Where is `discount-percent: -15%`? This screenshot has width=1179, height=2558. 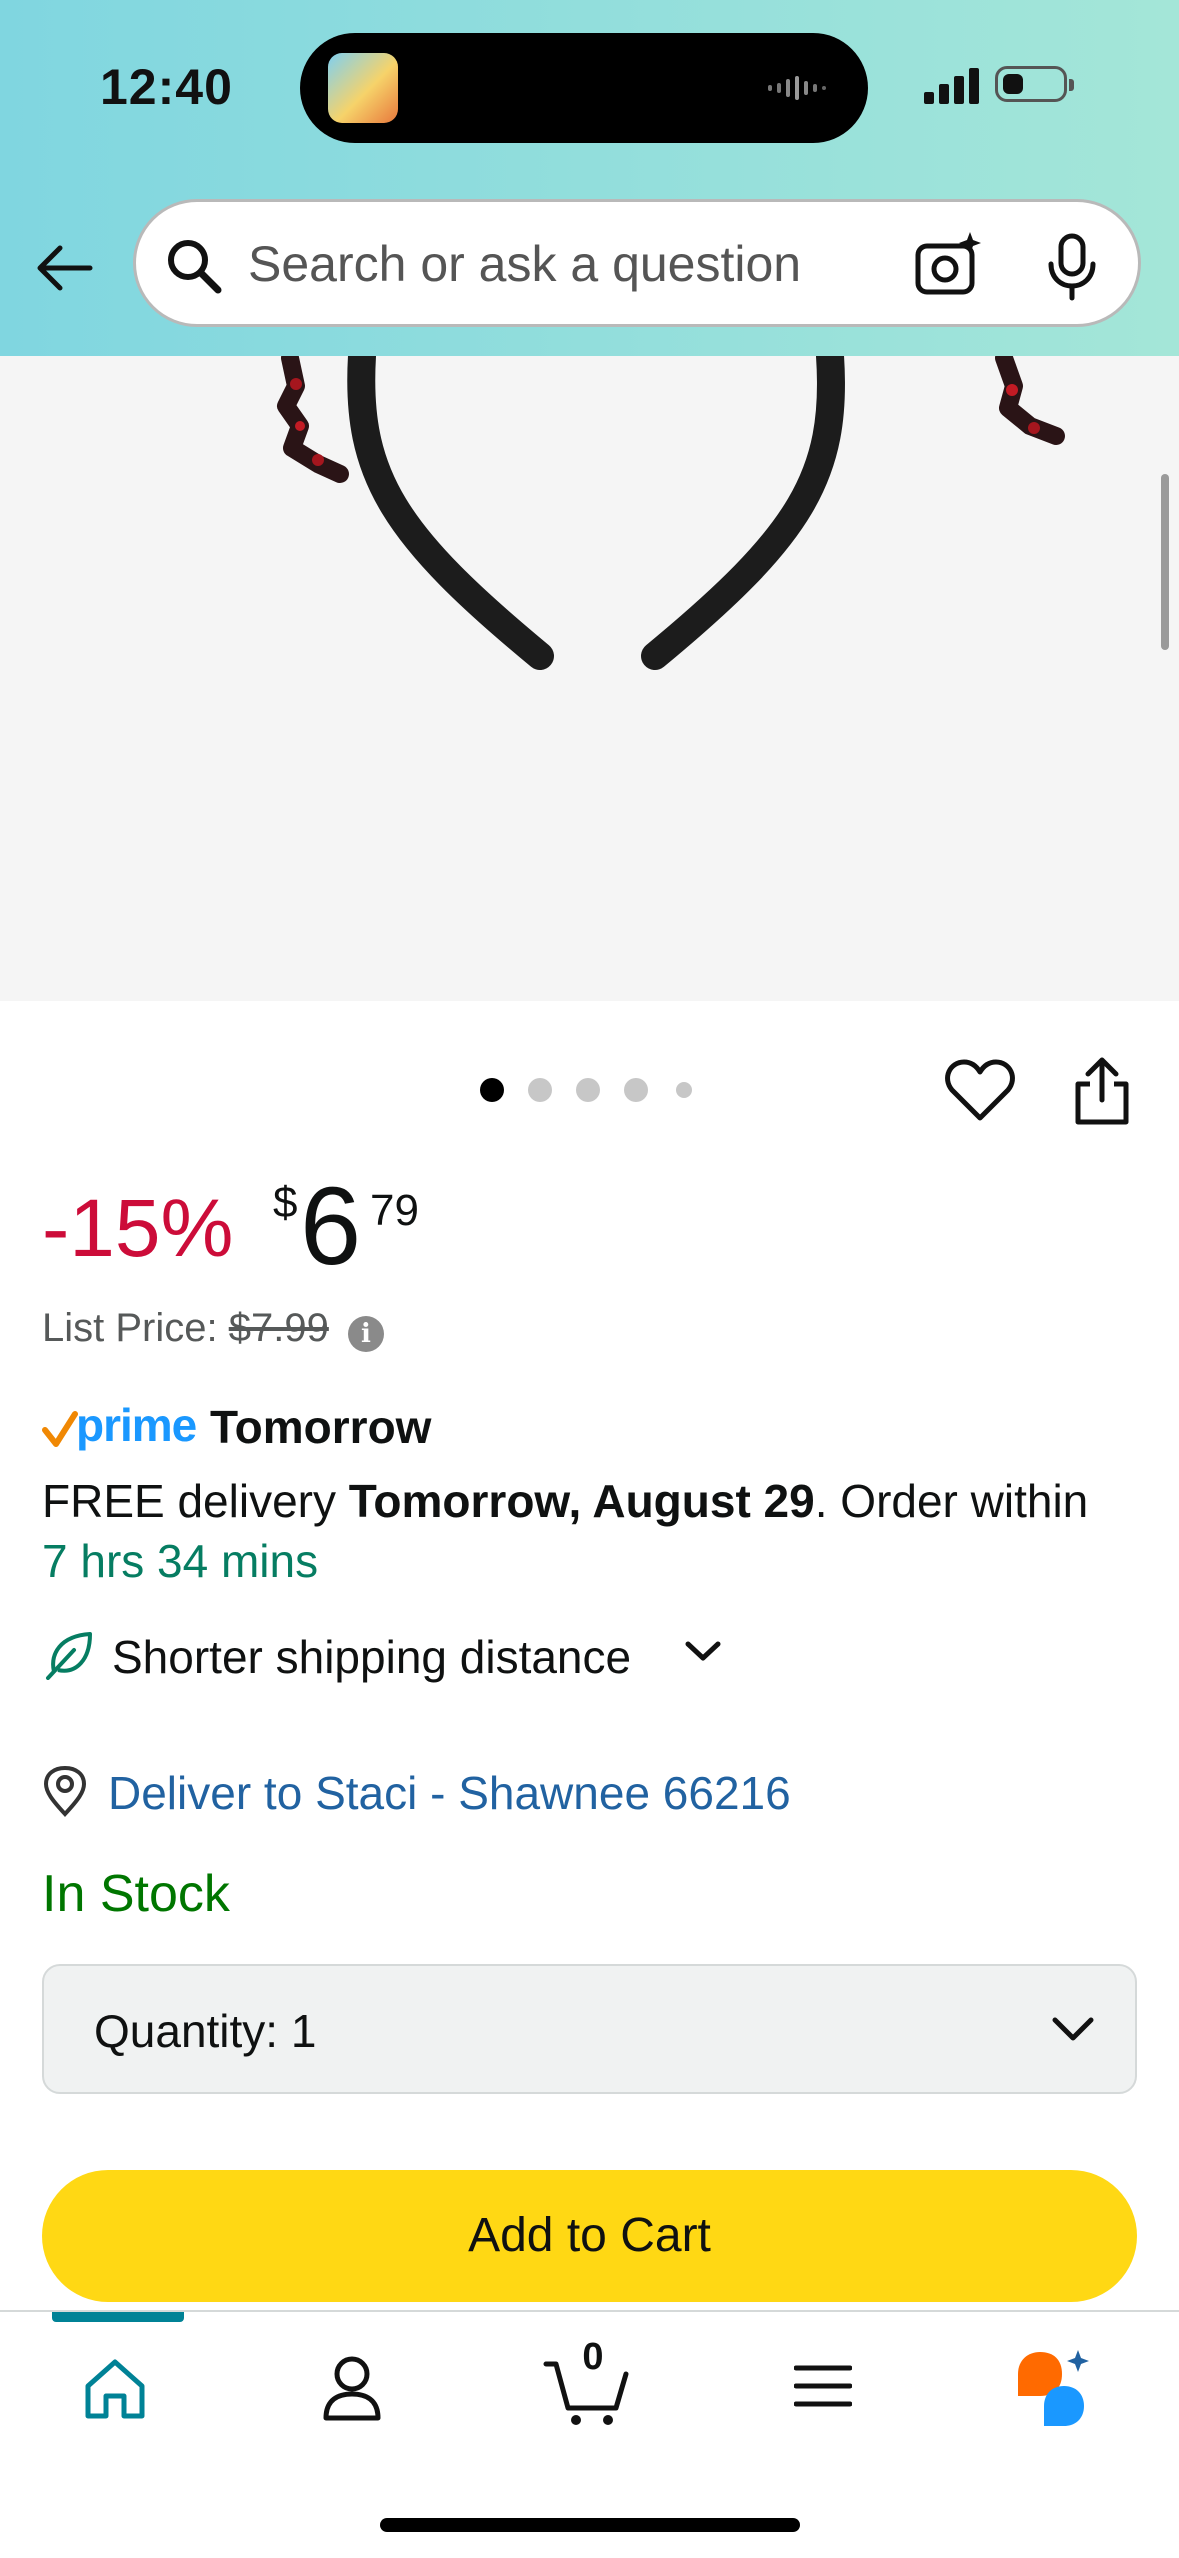 discount-percent: -15% is located at coordinates (138, 1228).